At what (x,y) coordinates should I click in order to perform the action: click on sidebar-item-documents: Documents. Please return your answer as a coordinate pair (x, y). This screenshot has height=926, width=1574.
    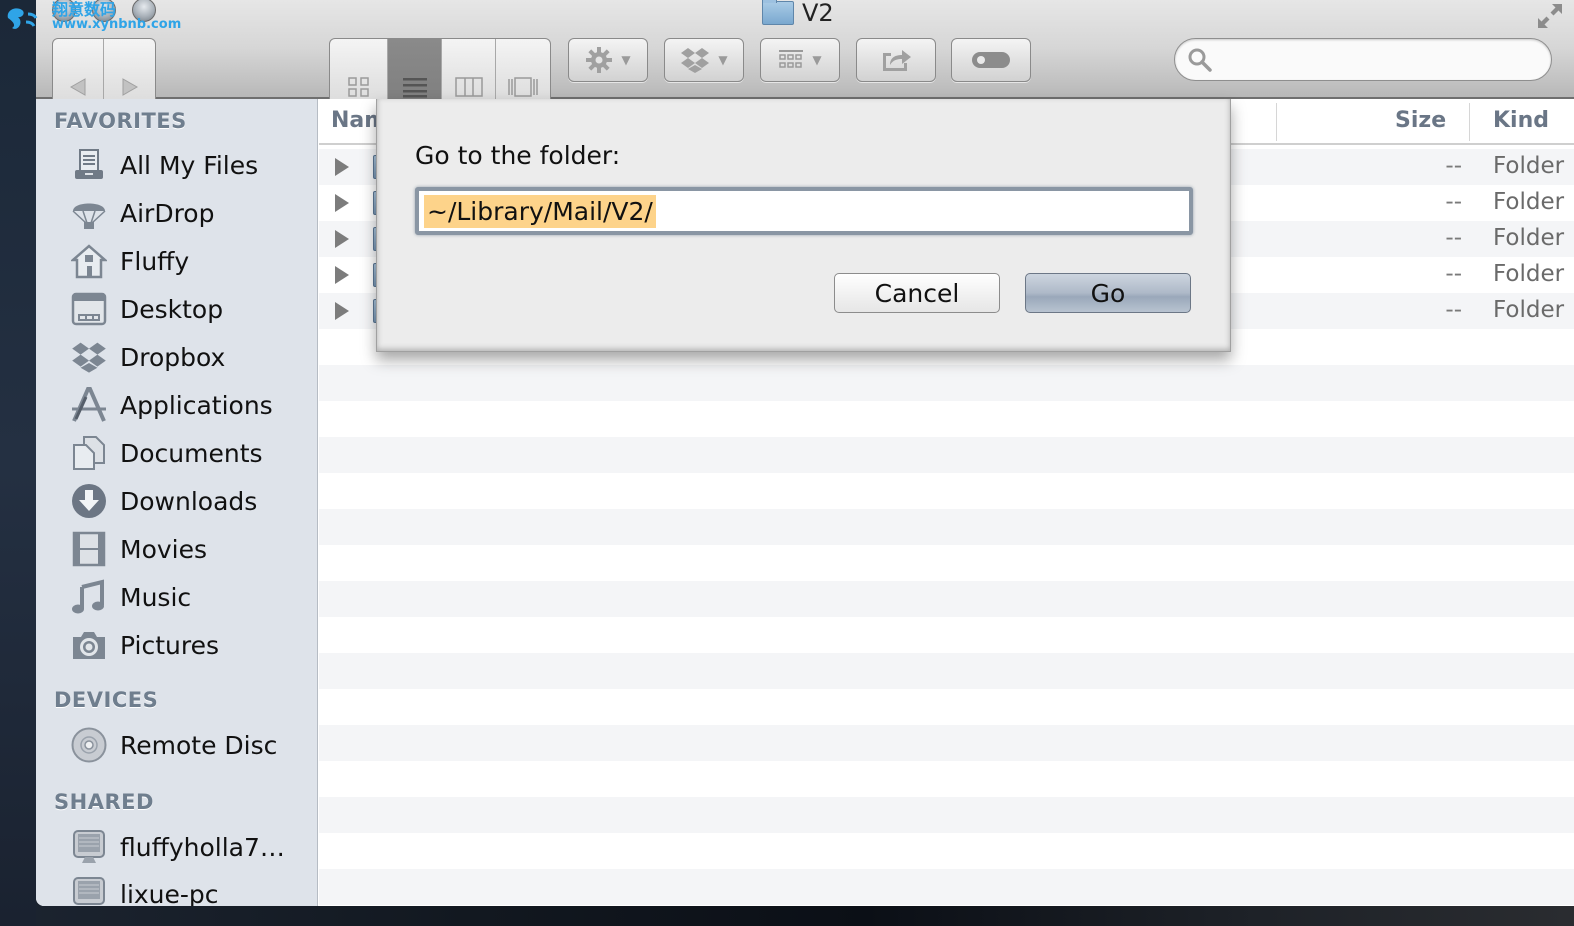
    Looking at the image, I should click on (166, 453).